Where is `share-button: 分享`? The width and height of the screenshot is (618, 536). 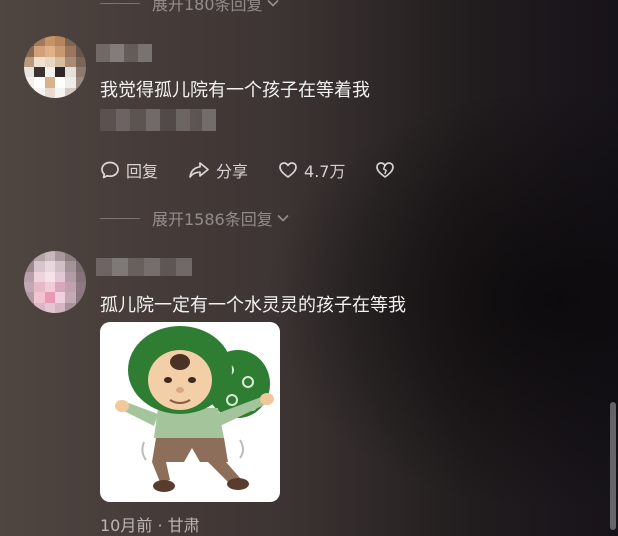
share-button: 分享 is located at coordinates (218, 170).